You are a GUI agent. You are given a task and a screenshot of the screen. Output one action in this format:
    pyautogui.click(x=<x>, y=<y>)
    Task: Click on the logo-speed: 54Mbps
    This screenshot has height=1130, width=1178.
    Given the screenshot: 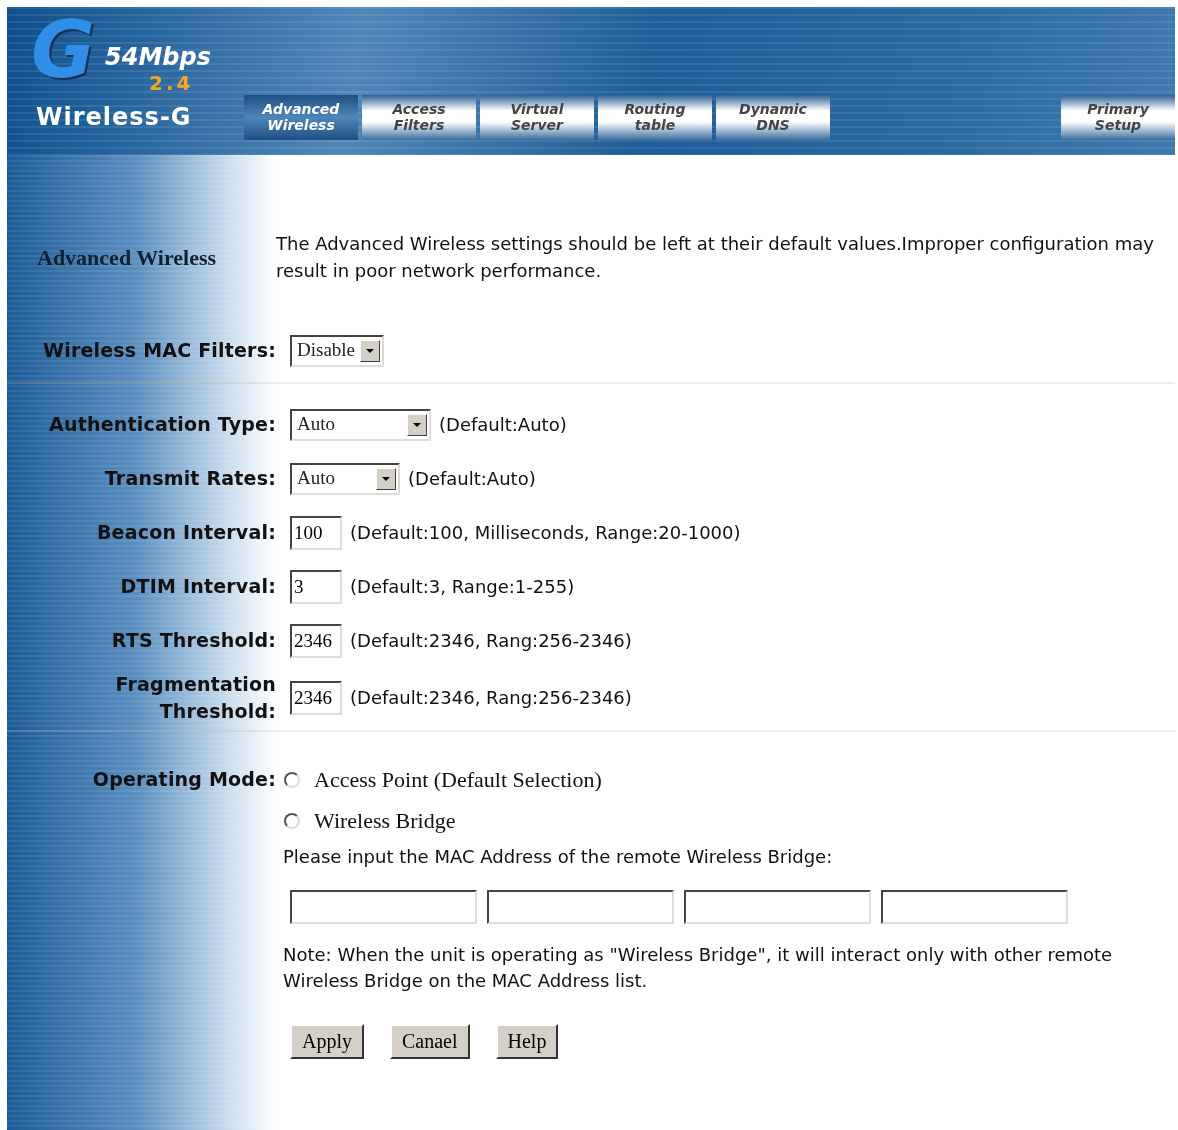 What is the action you would take?
    pyautogui.click(x=158, y=57)
    